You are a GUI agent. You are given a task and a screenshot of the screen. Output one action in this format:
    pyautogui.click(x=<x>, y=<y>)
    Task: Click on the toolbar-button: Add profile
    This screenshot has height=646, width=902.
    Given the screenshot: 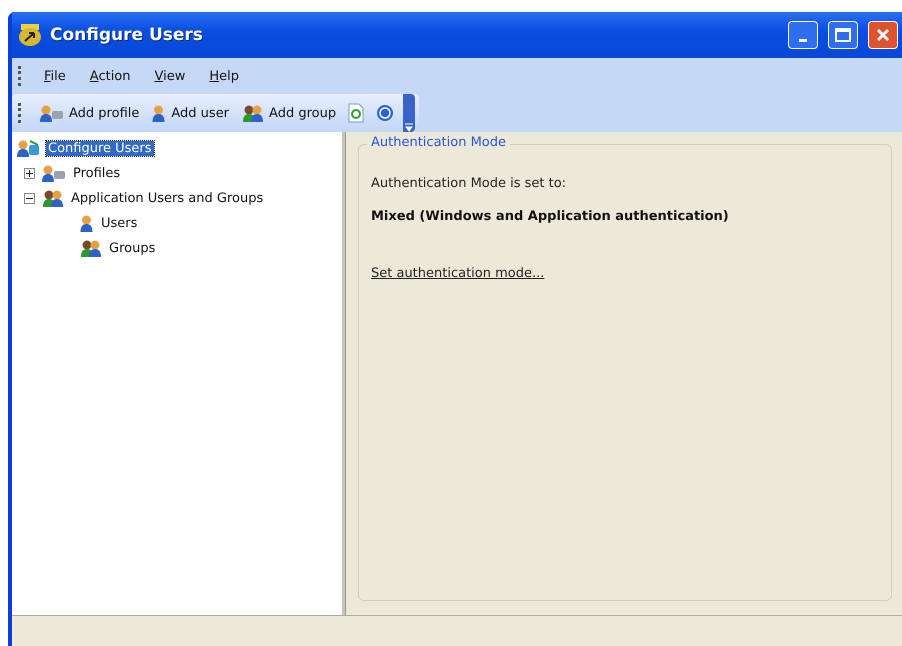 What is the action you would take?
    pyautogui.click(x=89, y=113)
    